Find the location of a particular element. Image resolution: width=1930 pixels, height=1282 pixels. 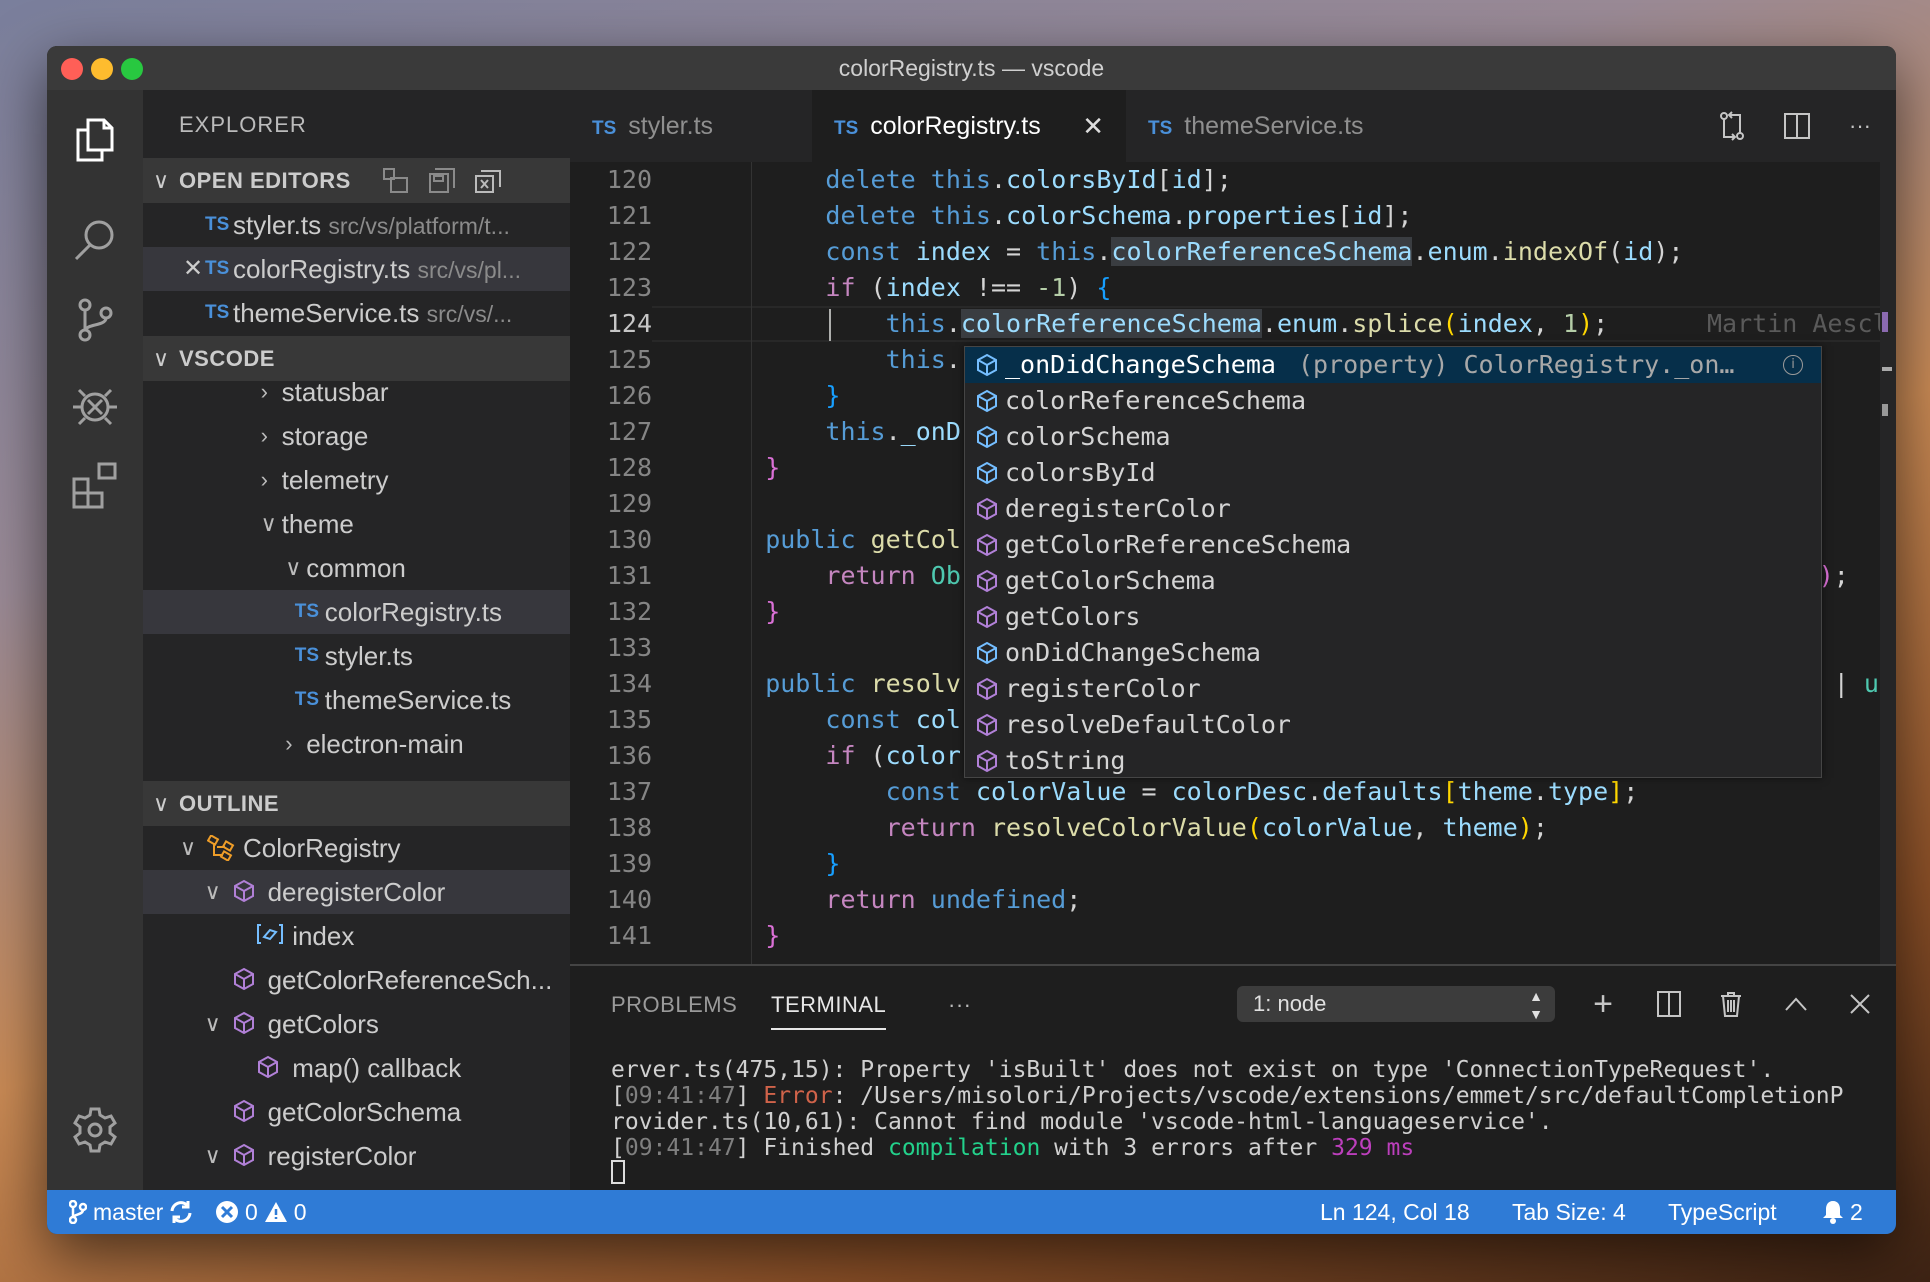

outline-item: index is located at coordinates (356, 936).